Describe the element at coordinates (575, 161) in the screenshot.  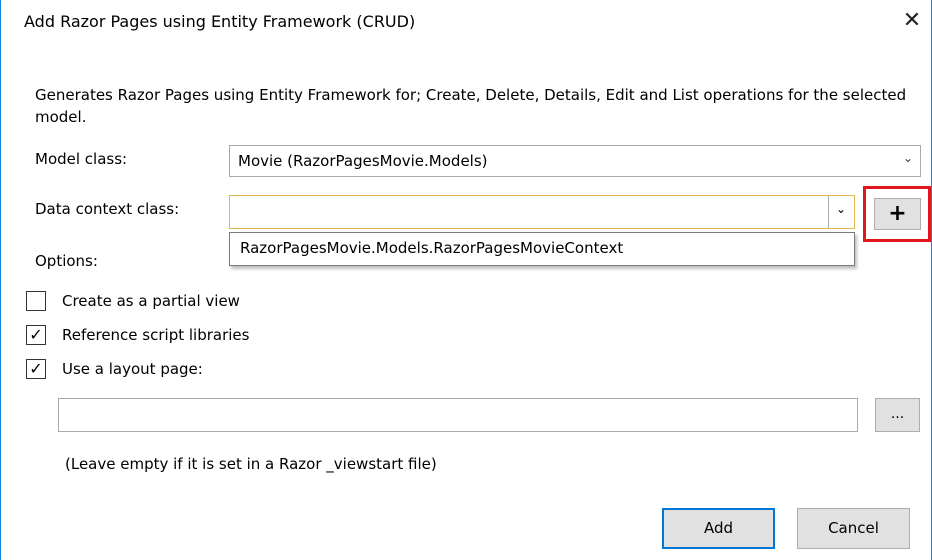
I see `model-class-select: Movie (RazorPagesMovie.Models) ⌄` at that location.